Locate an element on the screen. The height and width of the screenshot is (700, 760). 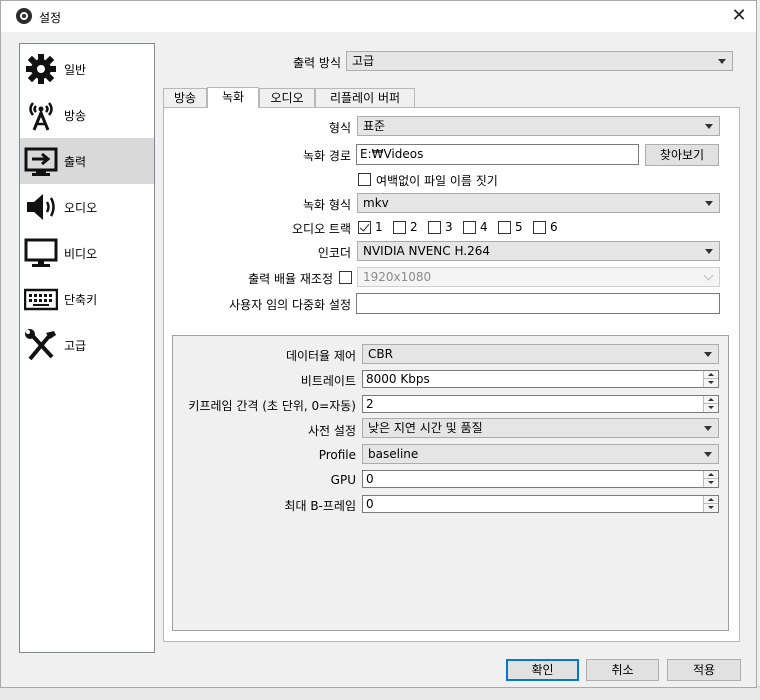
audio-track-4-checkbox is located at coordinates (469, 227).